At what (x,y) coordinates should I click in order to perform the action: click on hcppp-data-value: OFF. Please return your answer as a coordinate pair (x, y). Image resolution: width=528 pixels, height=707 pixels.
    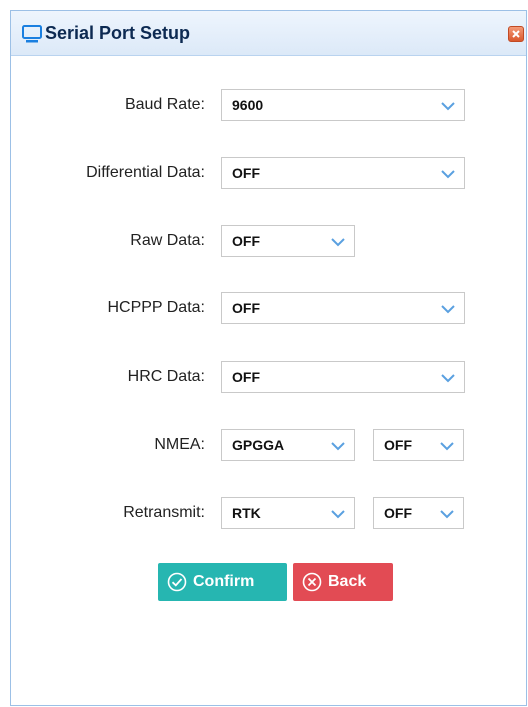
    Looking at the image, I should click on (246, 308).